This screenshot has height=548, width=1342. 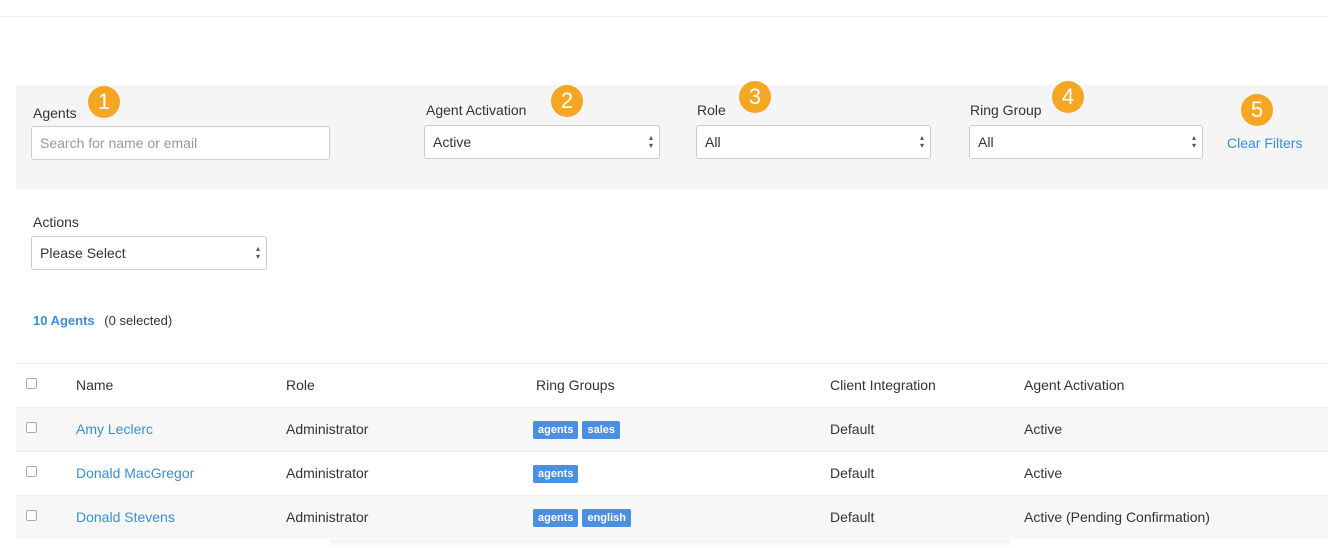 I want to click on actions-select: Please Select, so click(x=149, y=253).